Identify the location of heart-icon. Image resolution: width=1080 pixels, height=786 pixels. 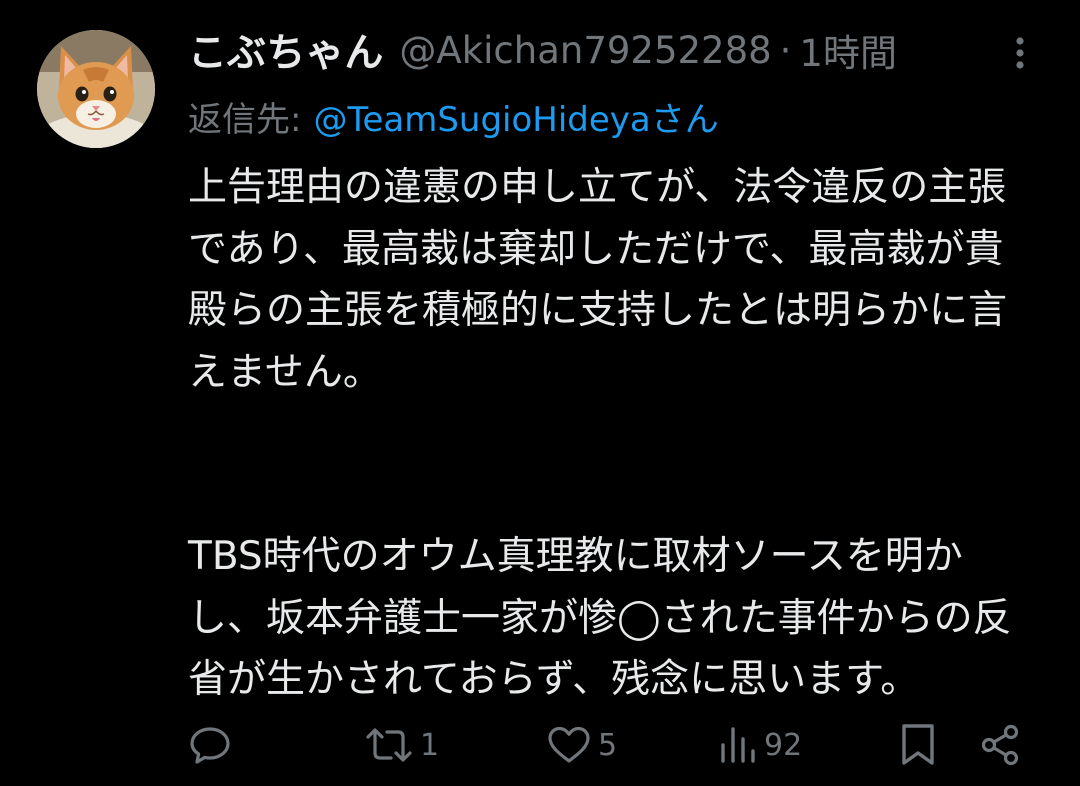
(569, 744).